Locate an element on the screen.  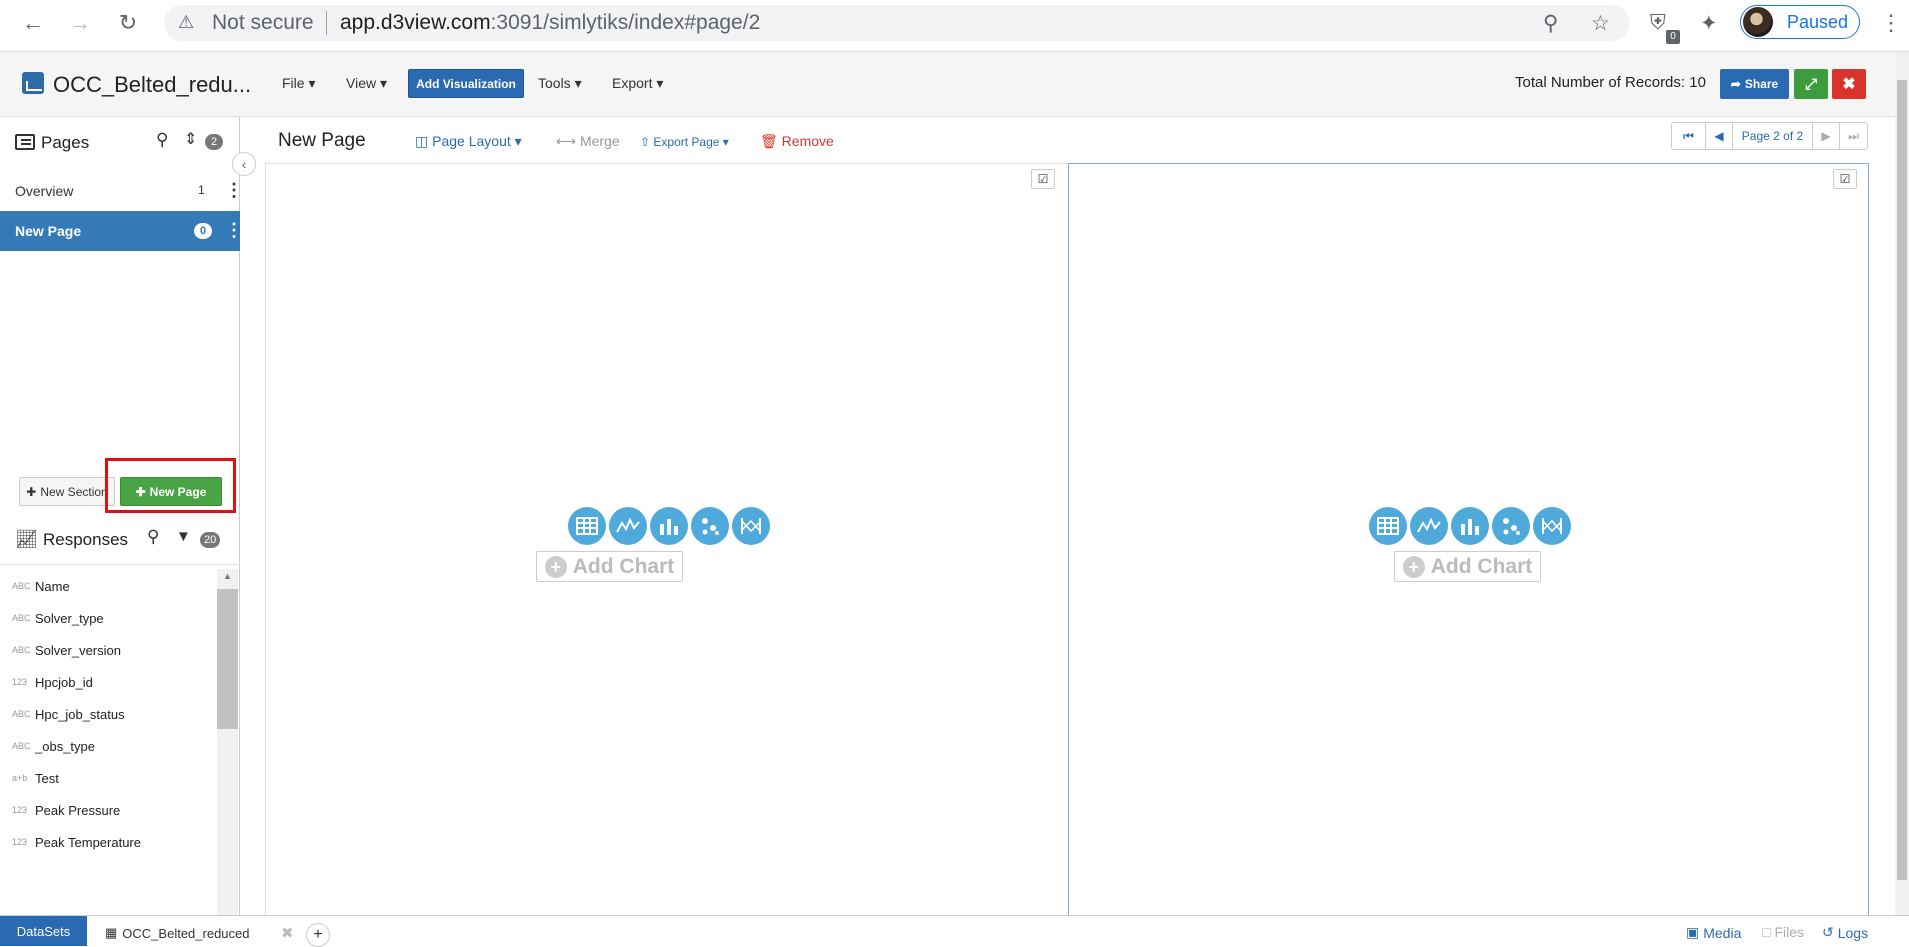
remove-label: Remove is located at coordinates (807, 141).